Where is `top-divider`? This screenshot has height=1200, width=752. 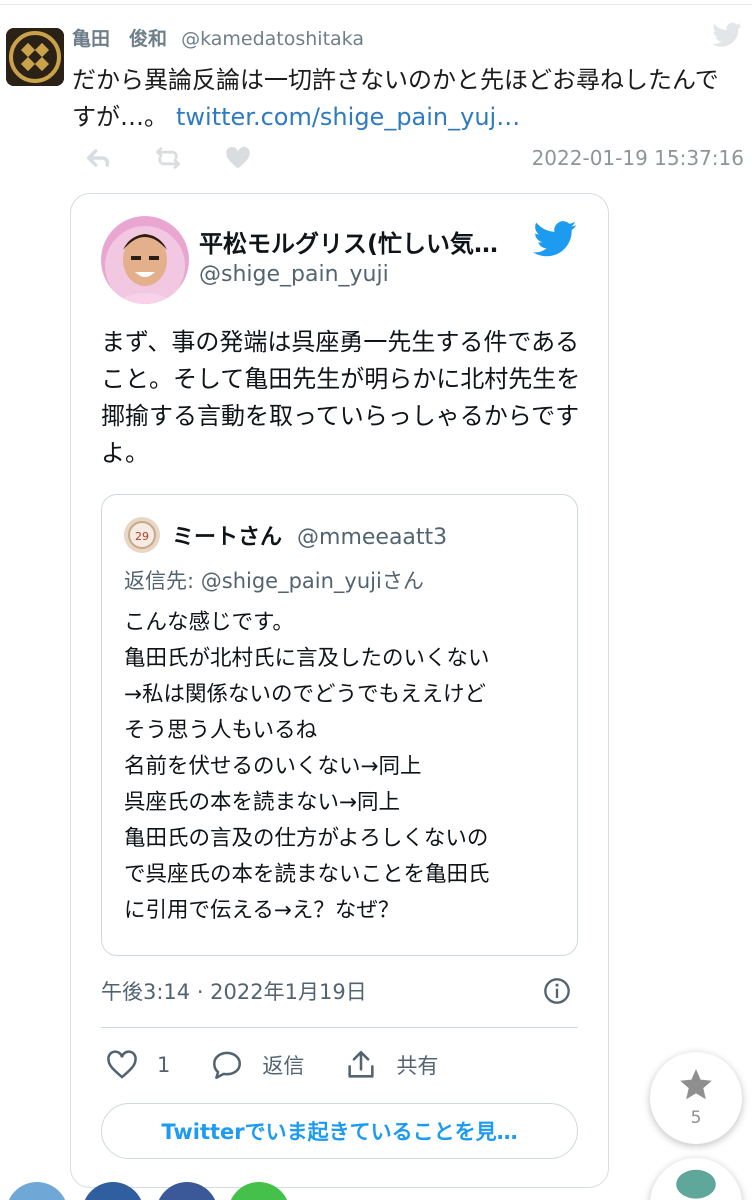 top-divider is located at coordinates (376, 4).